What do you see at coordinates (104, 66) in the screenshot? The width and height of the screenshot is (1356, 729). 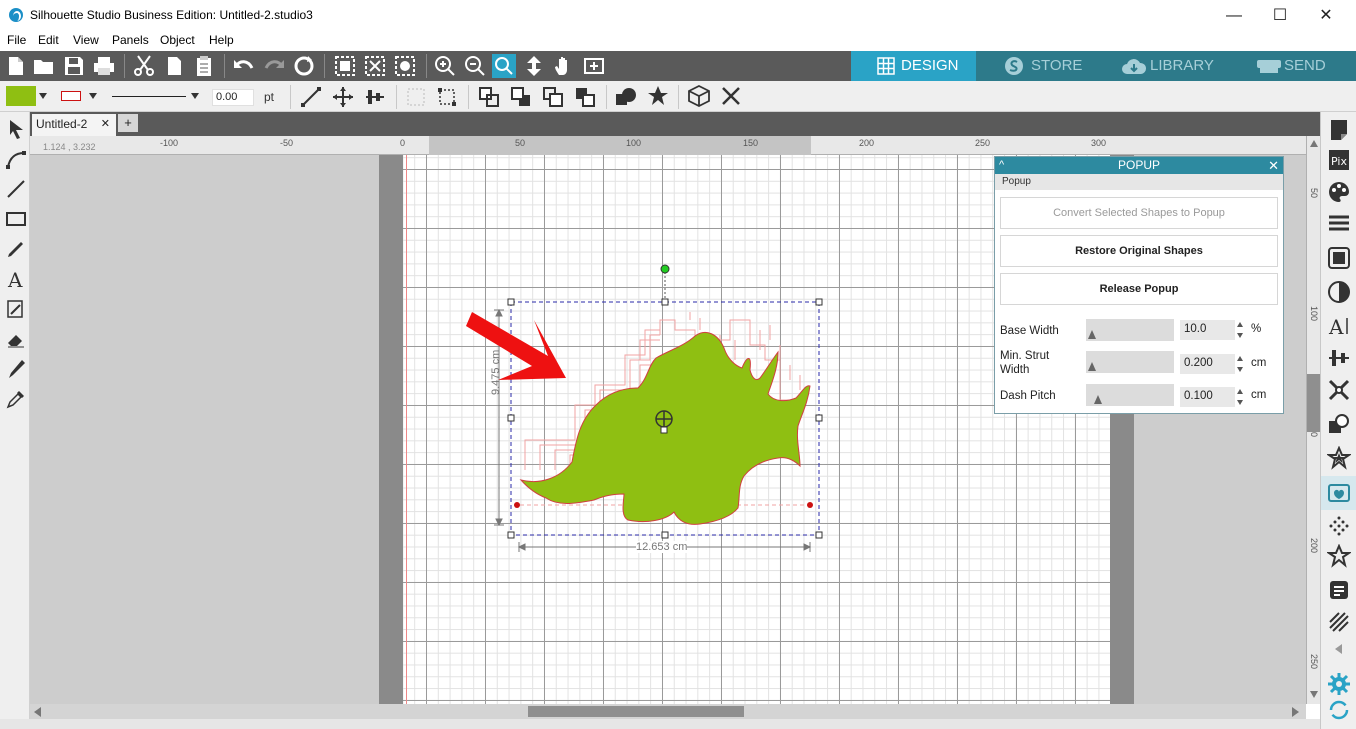 I see `print-icon` at bounding box center [104, 66].